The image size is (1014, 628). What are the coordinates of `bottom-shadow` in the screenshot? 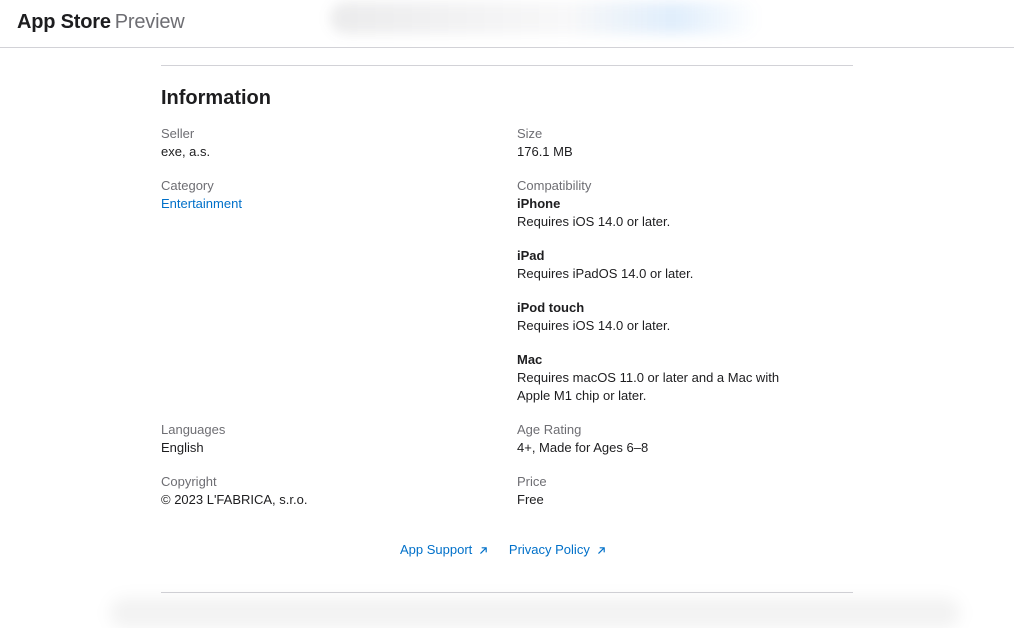 It's located at (535, 613).